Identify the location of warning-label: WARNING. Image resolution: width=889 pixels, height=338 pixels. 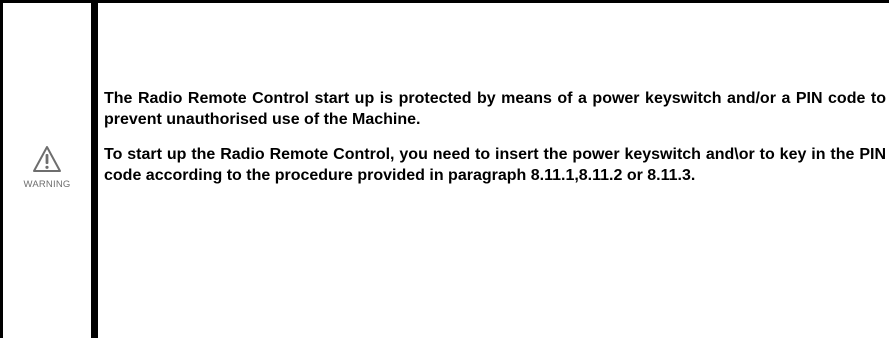
(47, 184).